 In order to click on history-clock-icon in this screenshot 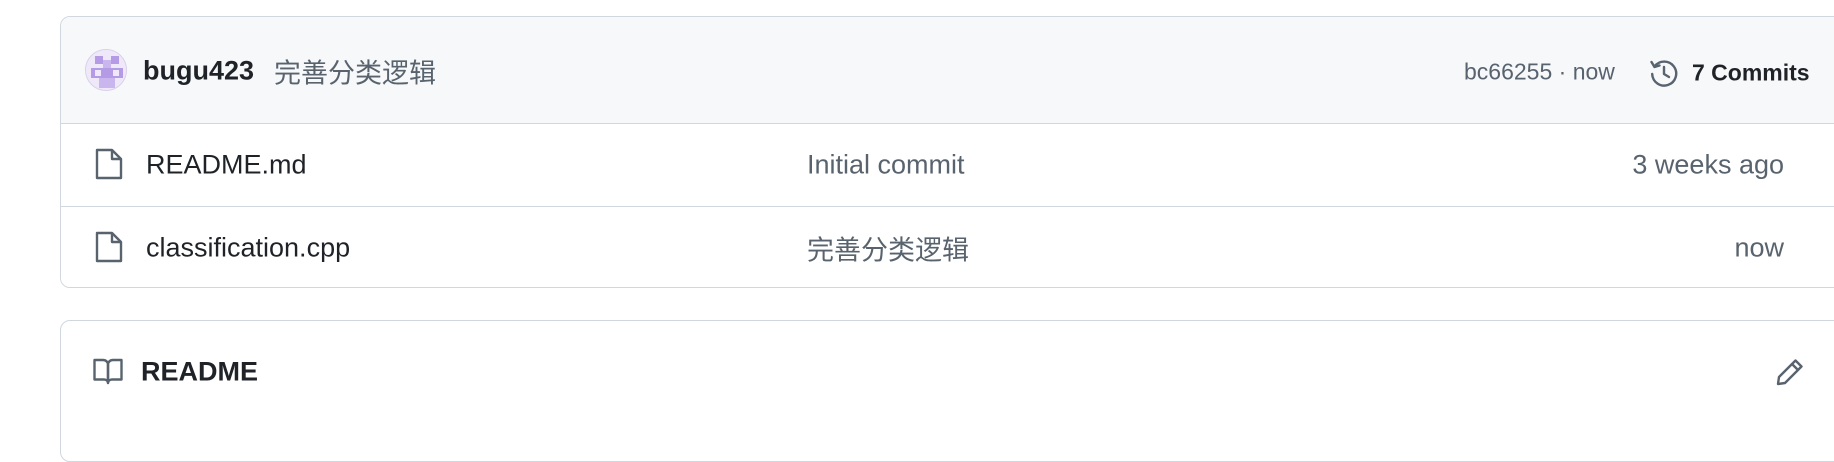, I will do `click(1664, 73)`.